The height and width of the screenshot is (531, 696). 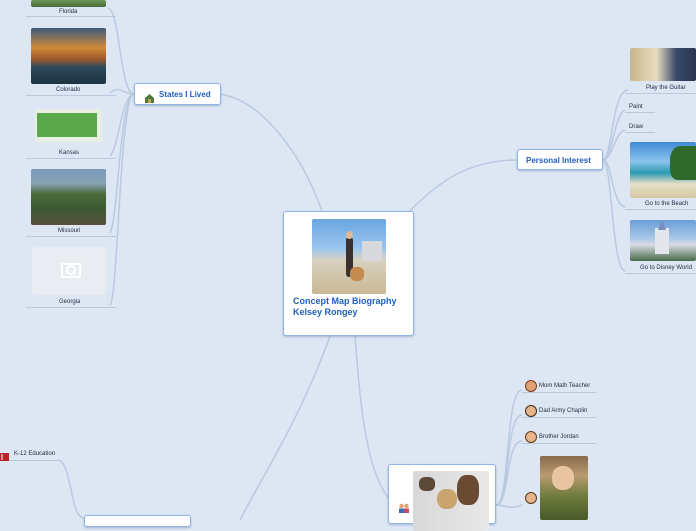 I want to click on disney-photo, so click(x=663, y=240).